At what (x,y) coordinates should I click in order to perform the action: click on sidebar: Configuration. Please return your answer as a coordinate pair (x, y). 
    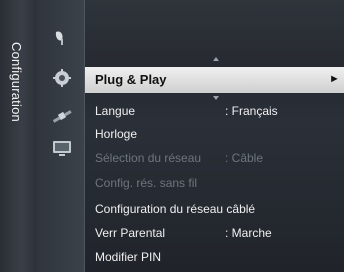
    Looking at the image, I should click on (18, 136).